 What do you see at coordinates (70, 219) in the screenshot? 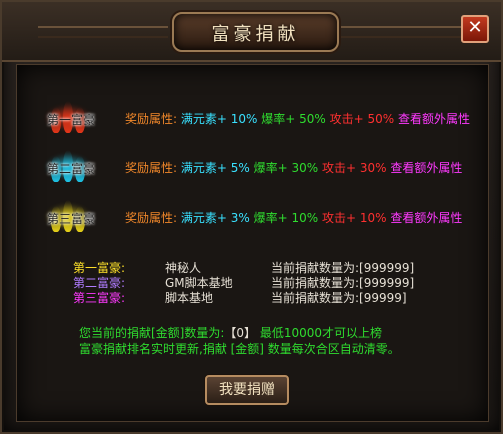
I see `tier-label: 第三富豪` at bounding box center [70, 219].